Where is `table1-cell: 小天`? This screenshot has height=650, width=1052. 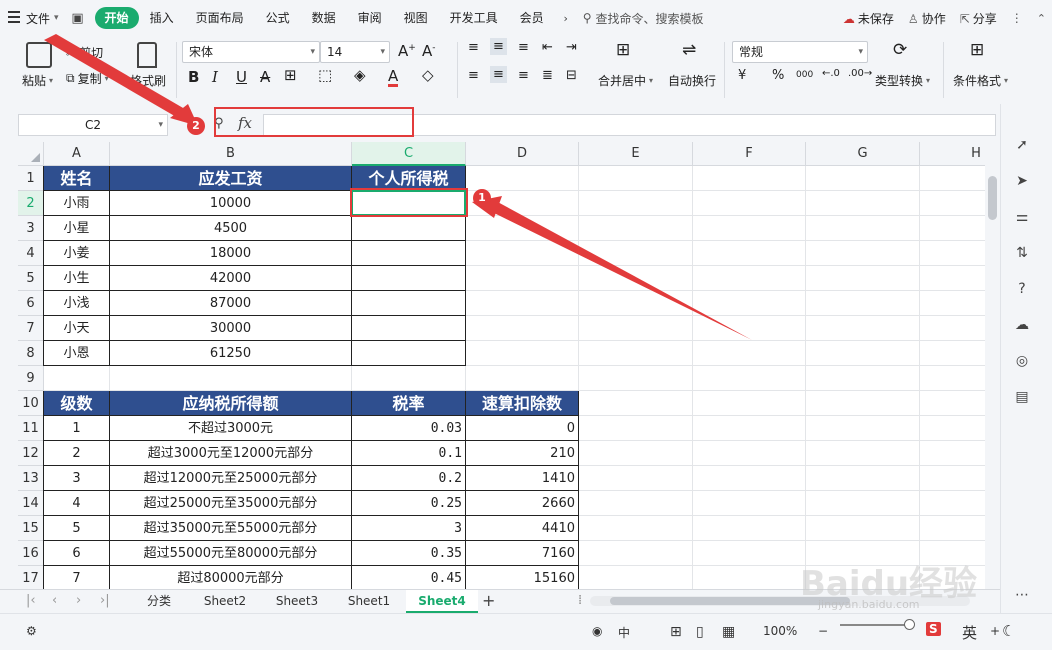
table1-cell: 小天 is located at coordinates (77, 328).